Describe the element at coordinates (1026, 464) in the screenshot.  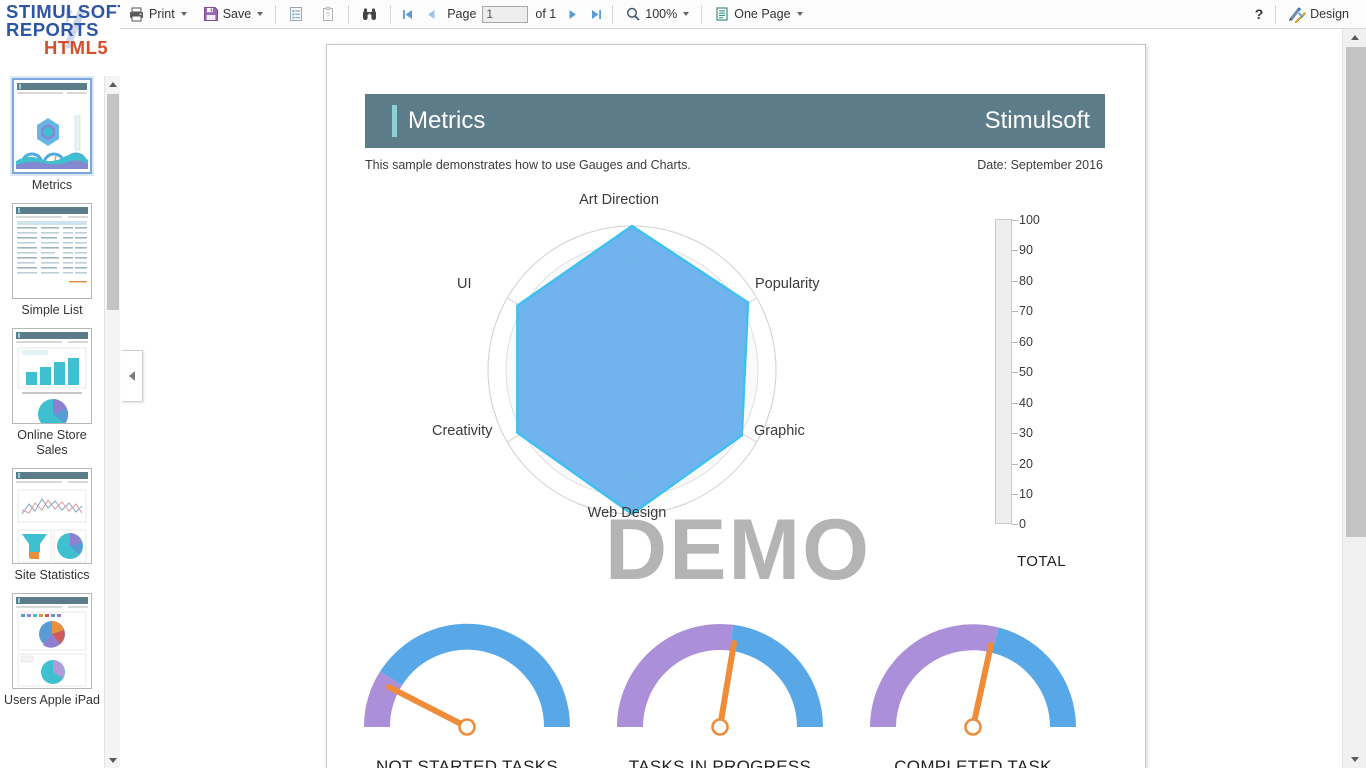
I see `linear-gauge-tick-20: 20` at that location.